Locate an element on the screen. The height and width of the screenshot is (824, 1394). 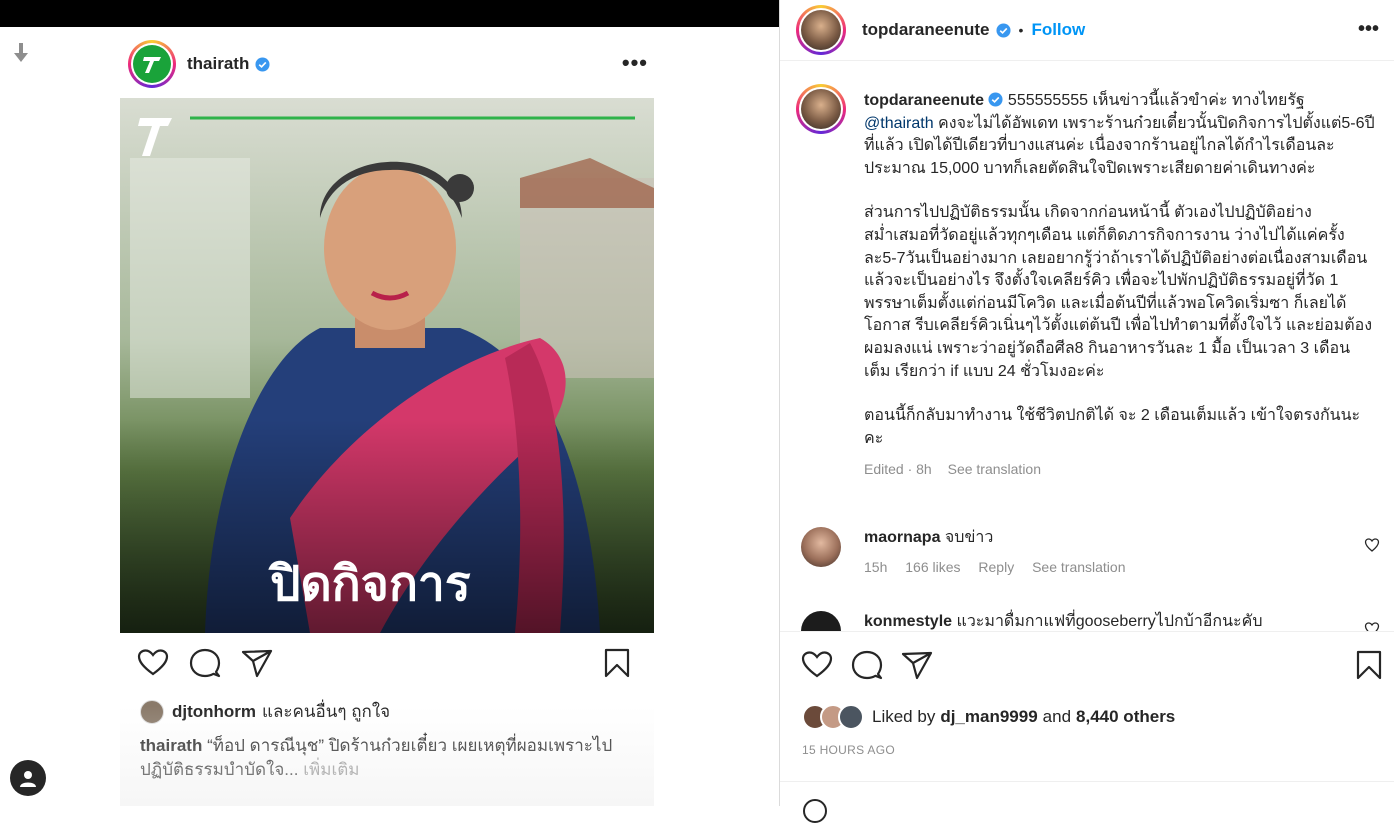
thairath-logo-icon is located at coordinates (152, 64).